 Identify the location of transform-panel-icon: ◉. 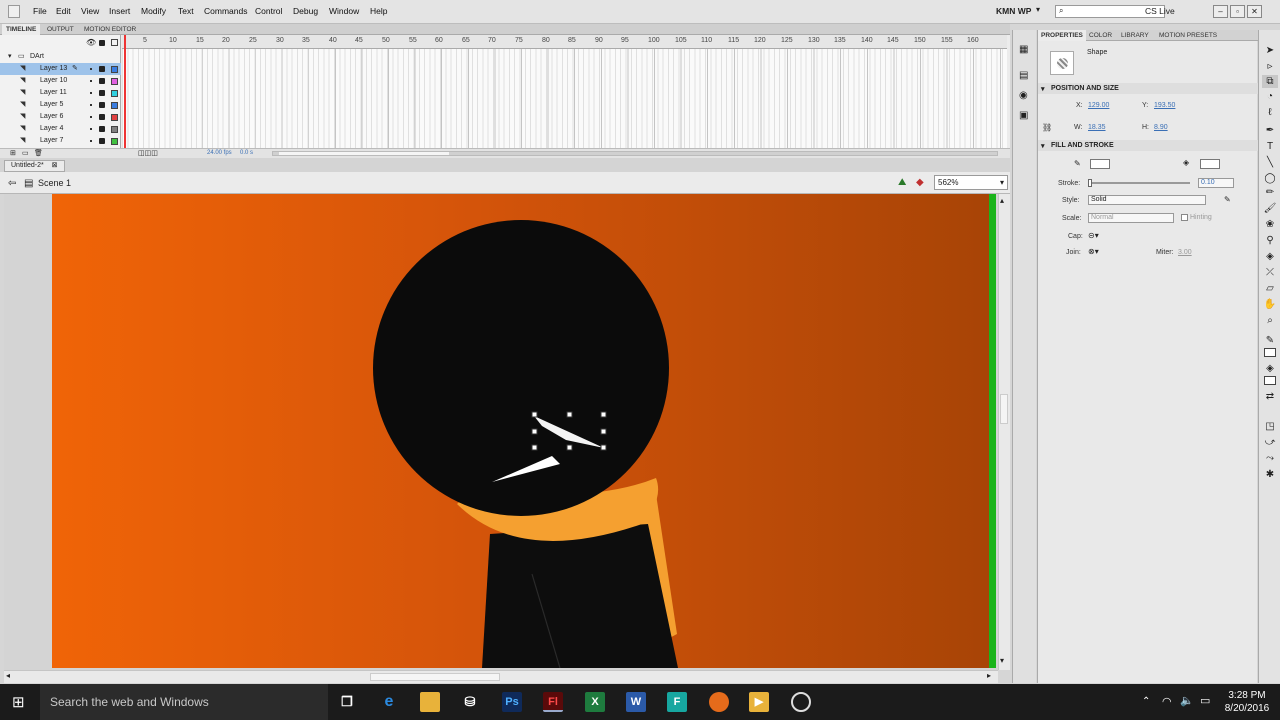
(1023, 95).